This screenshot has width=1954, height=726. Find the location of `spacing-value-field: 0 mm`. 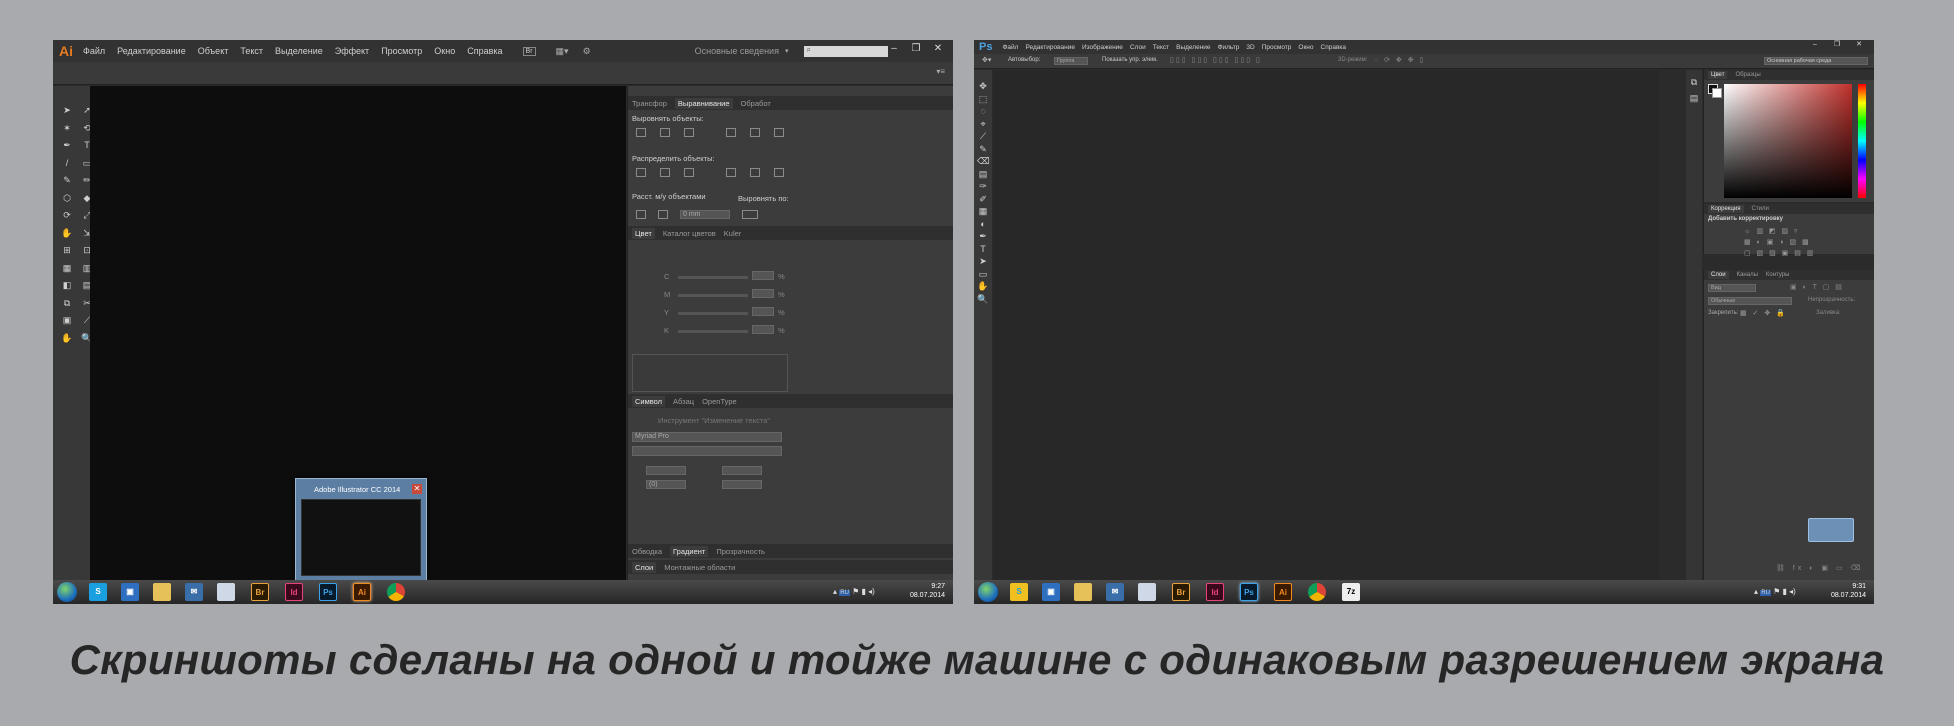

spacing-value-field: 0 mm is located at coordinates (705, 214).